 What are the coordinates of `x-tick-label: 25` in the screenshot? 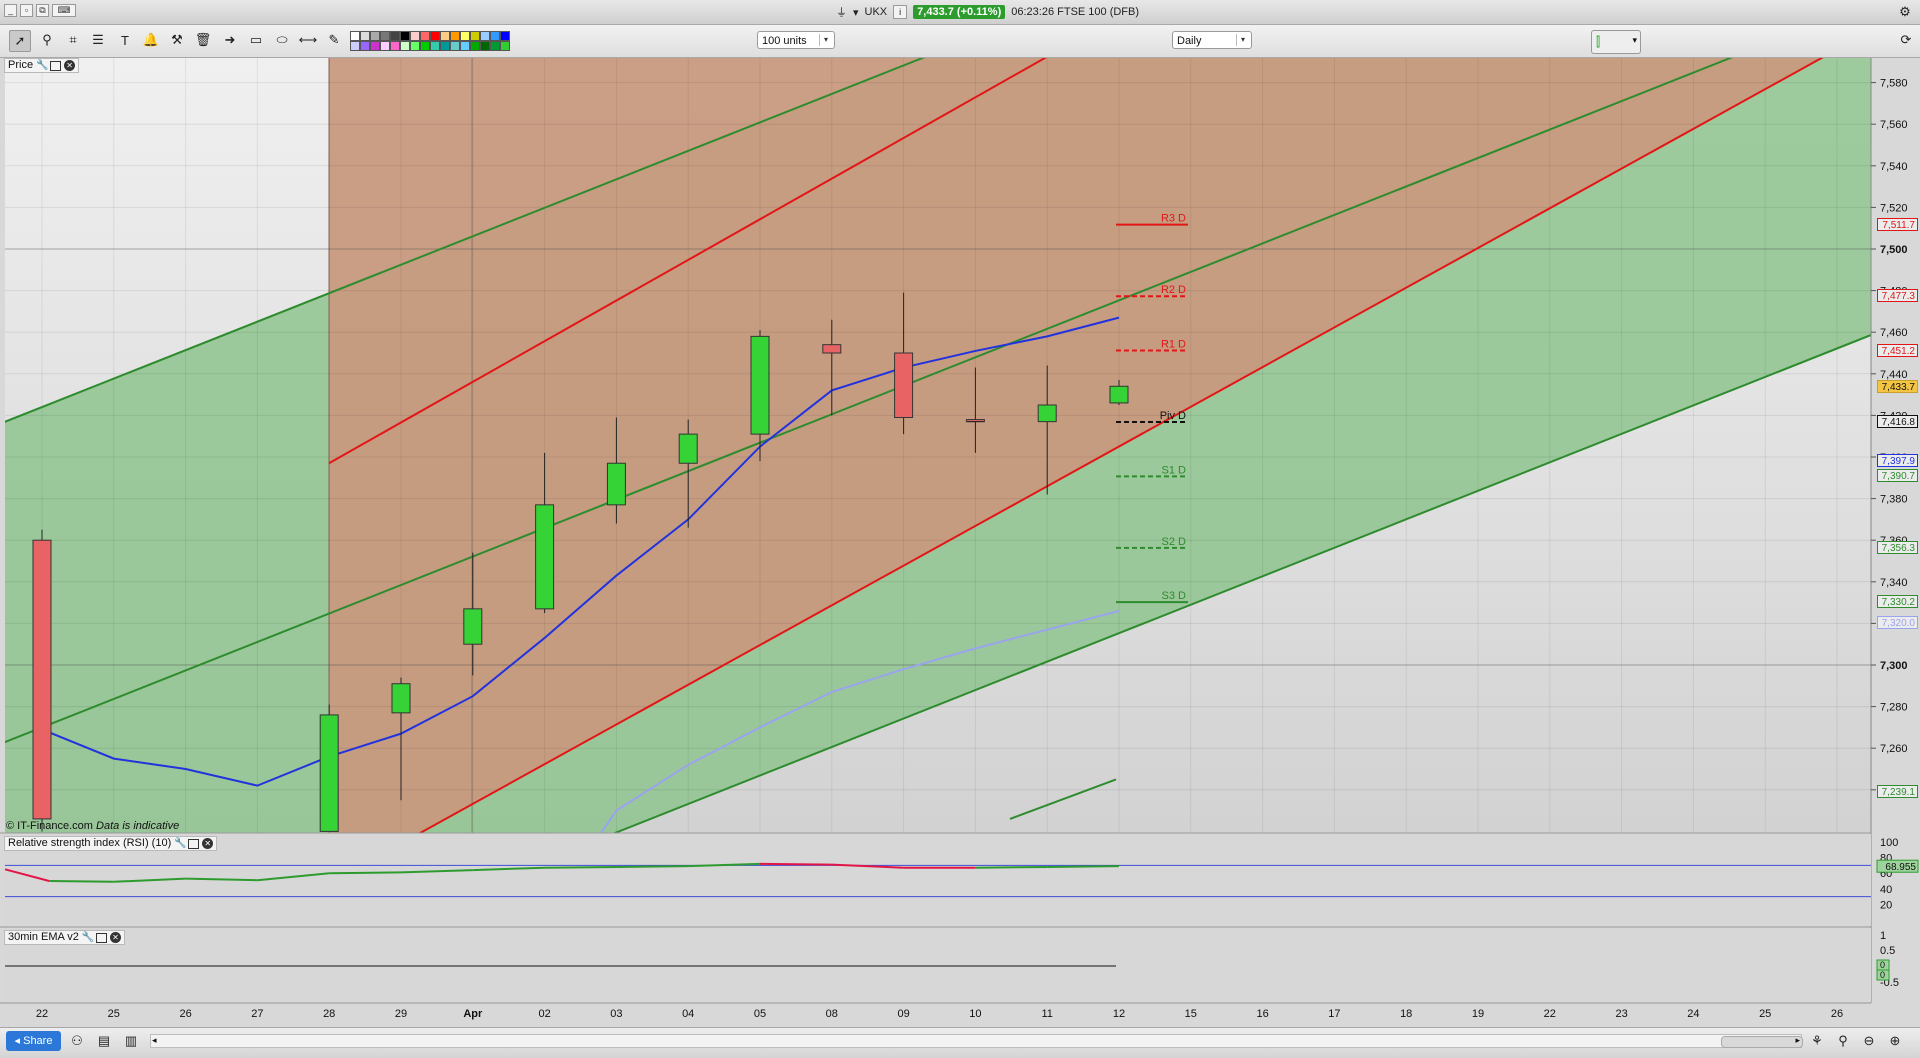 It's located at (1765, 1014).